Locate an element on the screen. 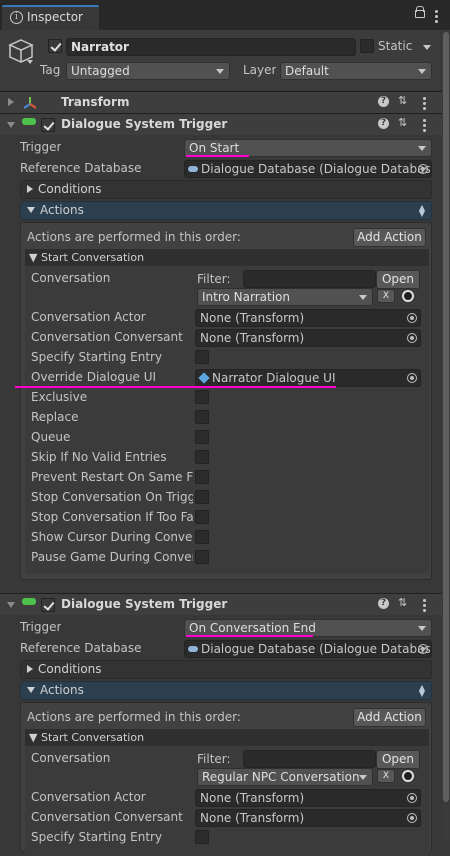 The width and height of the screenshot is (450, 856). lock-shackle is located at coordinates (420, 9).